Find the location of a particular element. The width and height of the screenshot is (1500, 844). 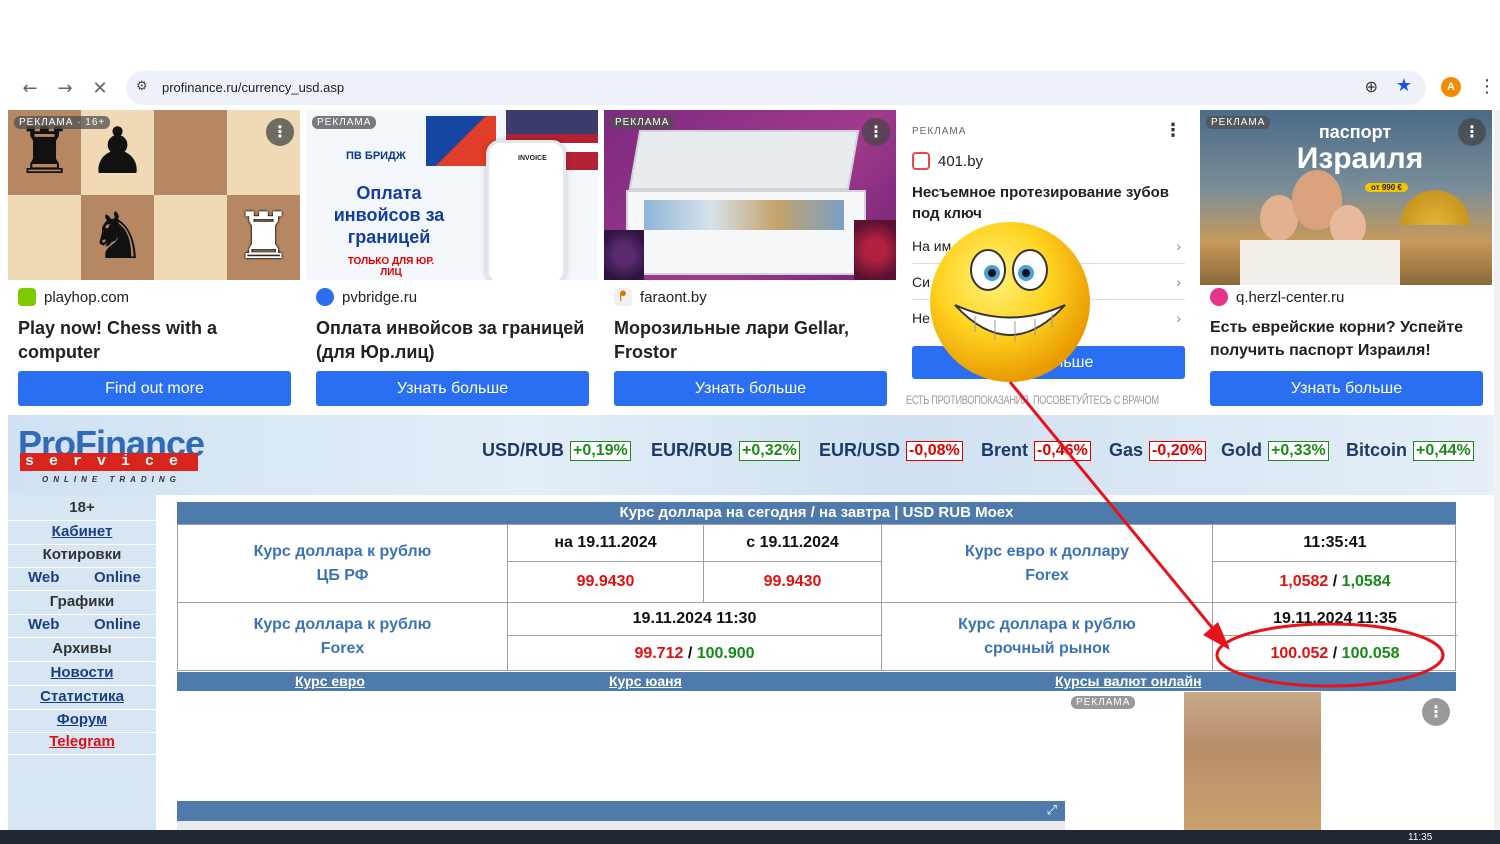

ticker-name: Gas is located at coordinates (1126, 450).